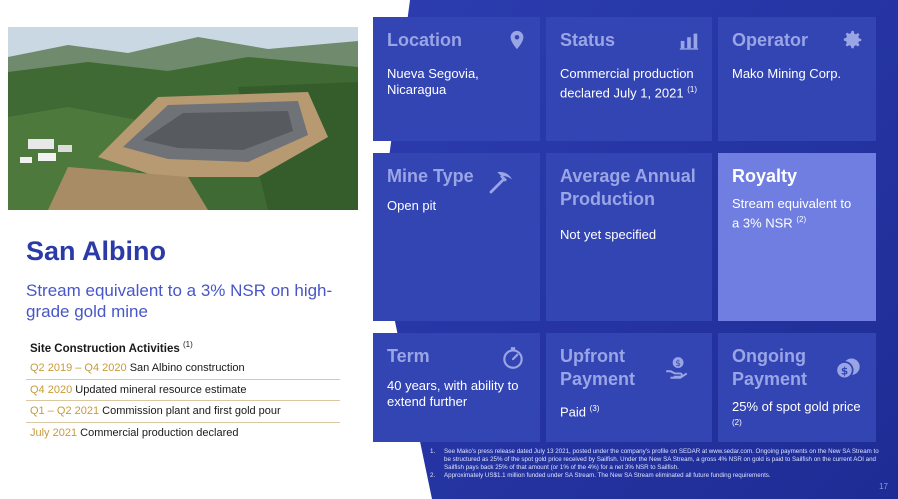 The height and width of the screenshot is (499, 898). What do you see at coordinates (187, 344) in the screenshot?
I see `activities-heading-note: (1)` at bounding box center [187, 344].